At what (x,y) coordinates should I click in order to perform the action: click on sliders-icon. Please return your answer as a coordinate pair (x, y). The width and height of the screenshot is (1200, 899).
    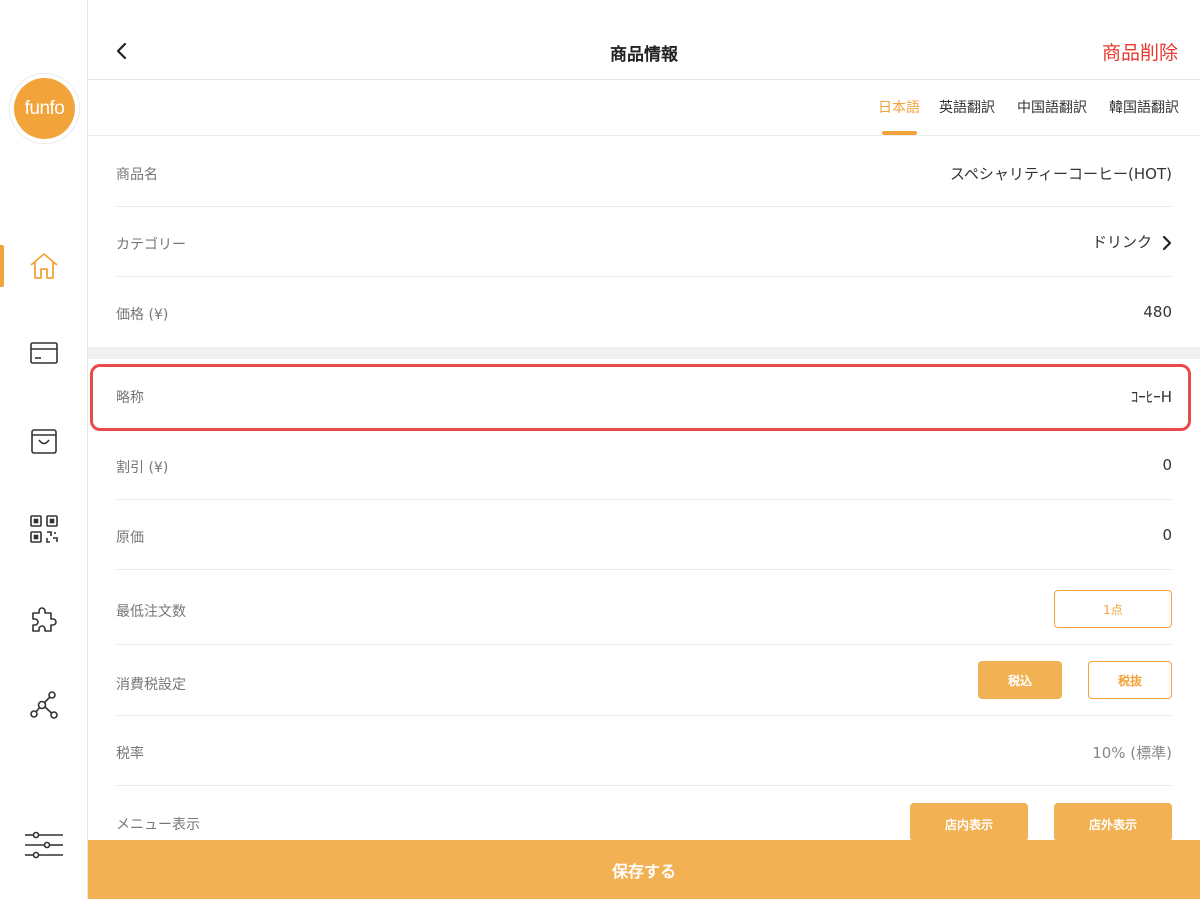
    Looking at the image, I should click on (44, 845).